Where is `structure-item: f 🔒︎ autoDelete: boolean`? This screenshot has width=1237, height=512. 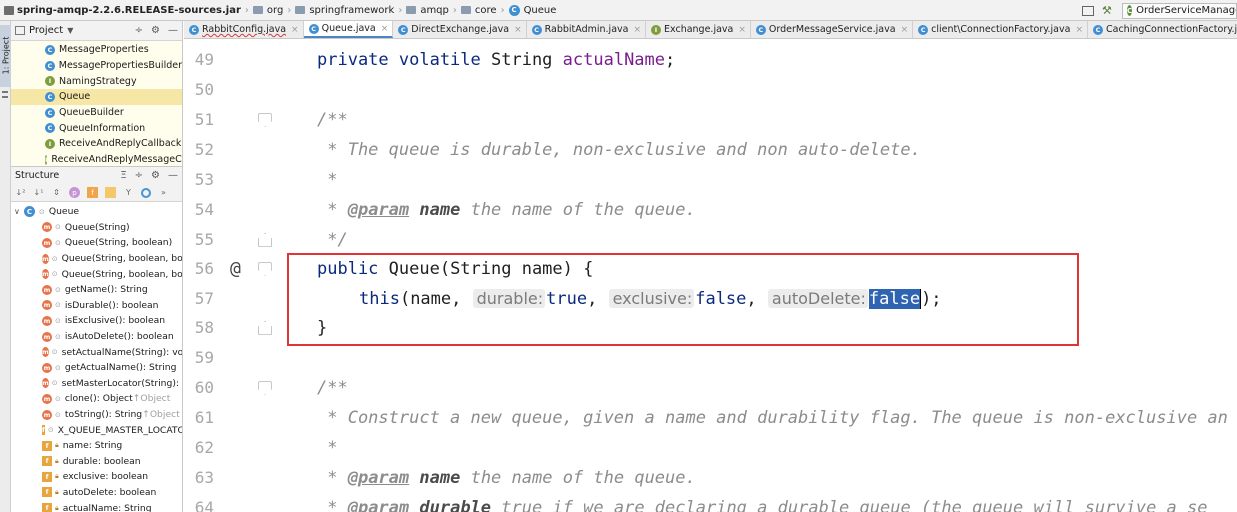 structure-item: f 🔒︎ autoDelete: boolean is located at coordinates (96, 493).